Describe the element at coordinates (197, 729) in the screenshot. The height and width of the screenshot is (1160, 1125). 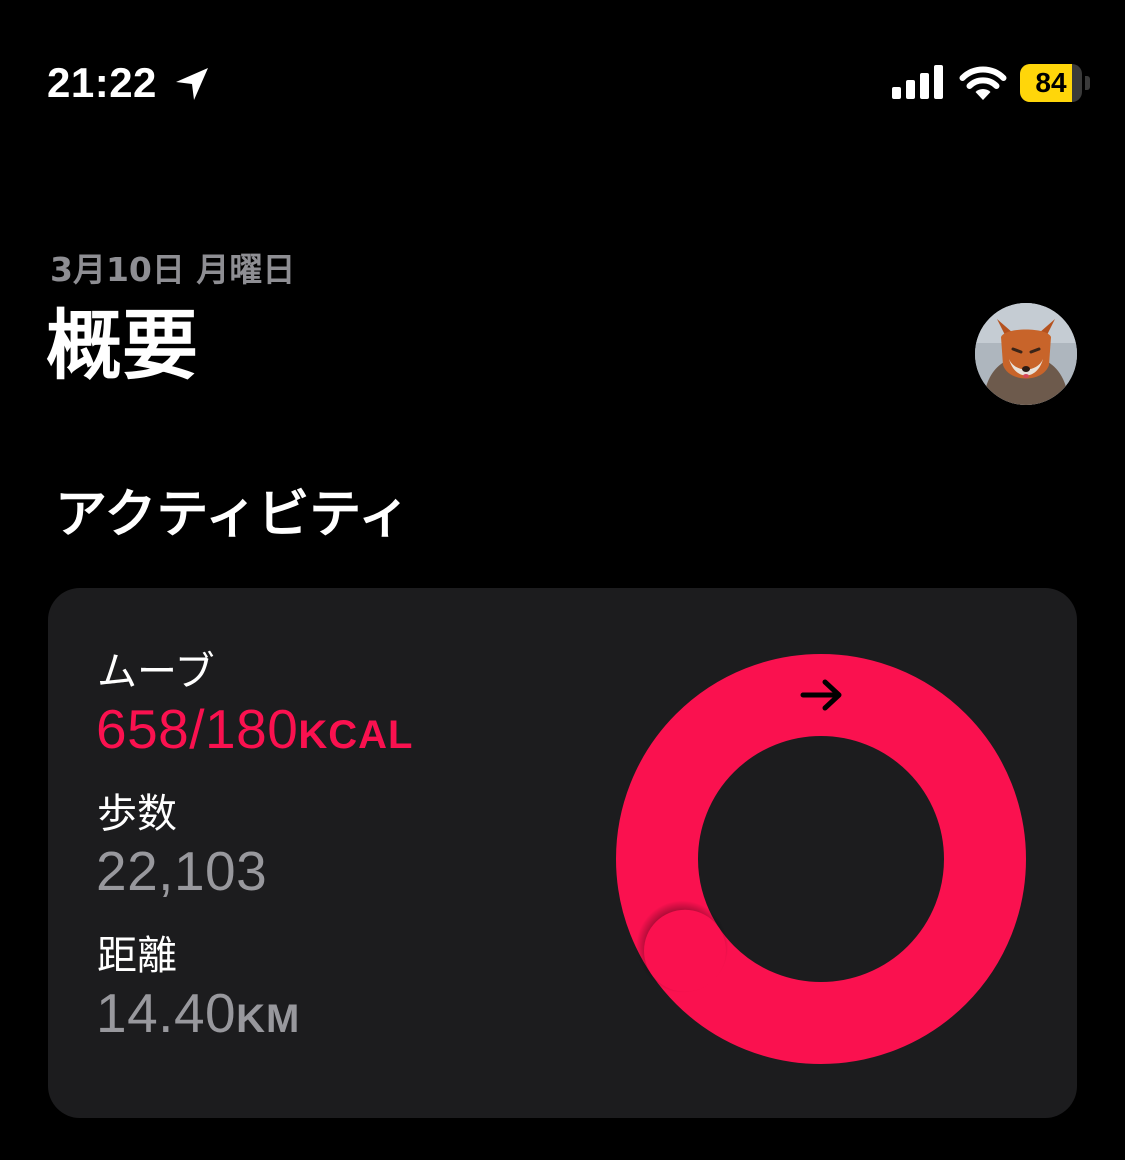
I see `move-value-number: 658/180` at that location.